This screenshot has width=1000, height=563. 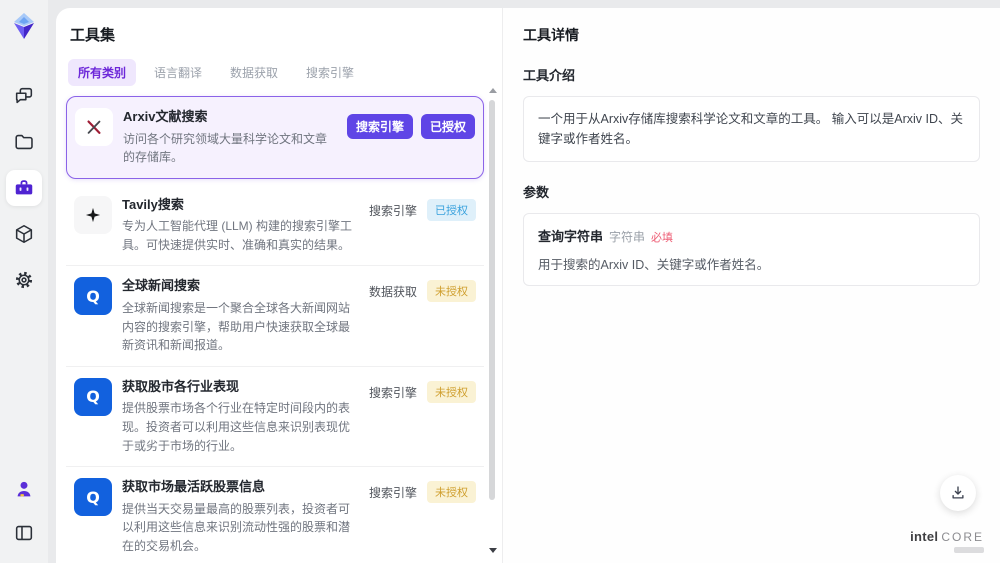 I want to click on chat-icon, so click(x=24, y=95).